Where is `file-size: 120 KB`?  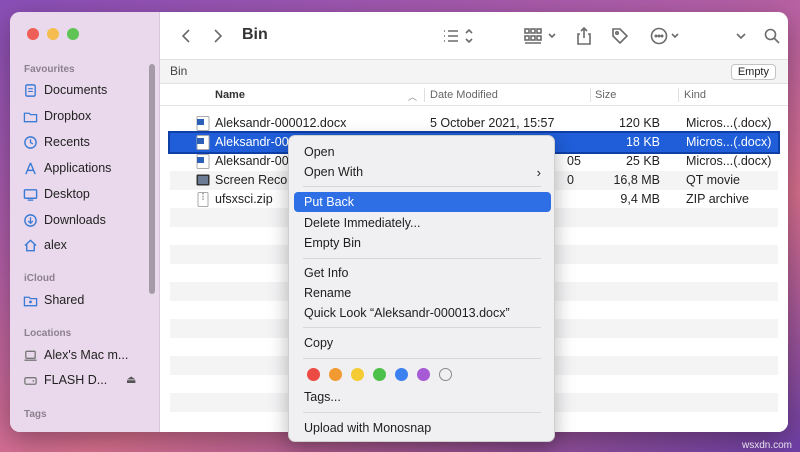 file-size: 120 KB is located at coordinates (639, 123).